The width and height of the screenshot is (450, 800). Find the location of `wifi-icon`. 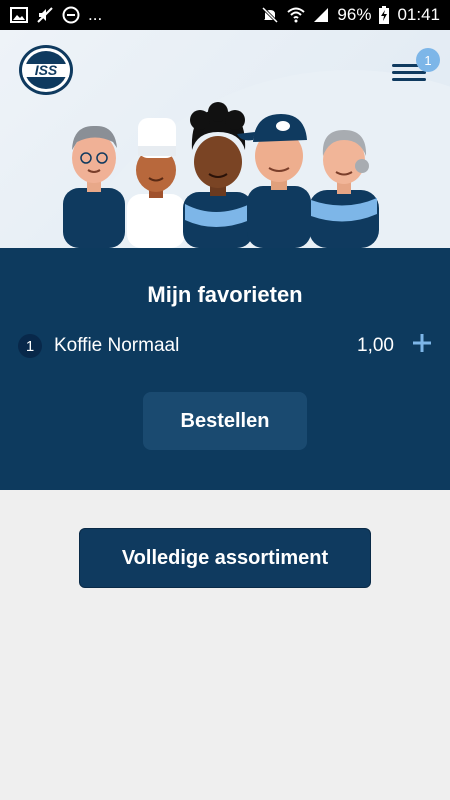

wifi-icon is located at coordinates (296, 15).